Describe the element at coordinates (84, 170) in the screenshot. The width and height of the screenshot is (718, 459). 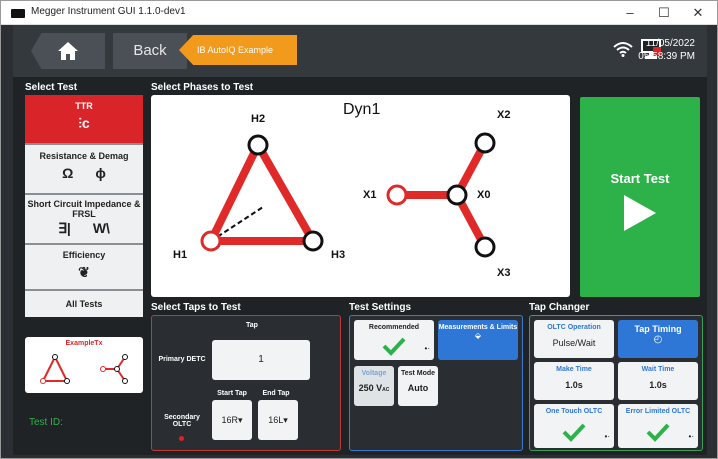
I see `test-item-resistance: Resistance & Demag Ωϕ` at that location.